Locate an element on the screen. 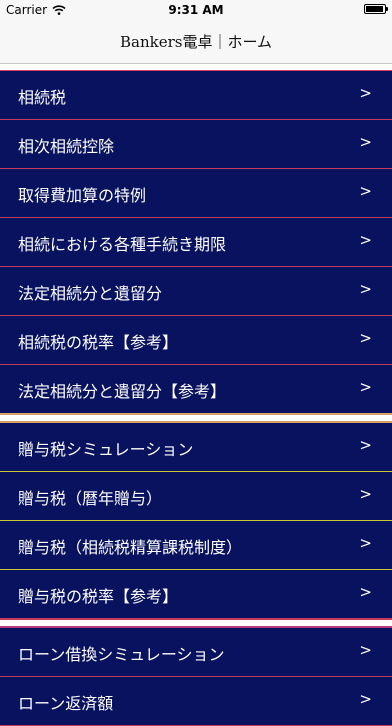 Image resolution: width=392 pixels, height=726 pixels. page-title: Bankers電卓｜ホーム is located at coordinates (195, 42).